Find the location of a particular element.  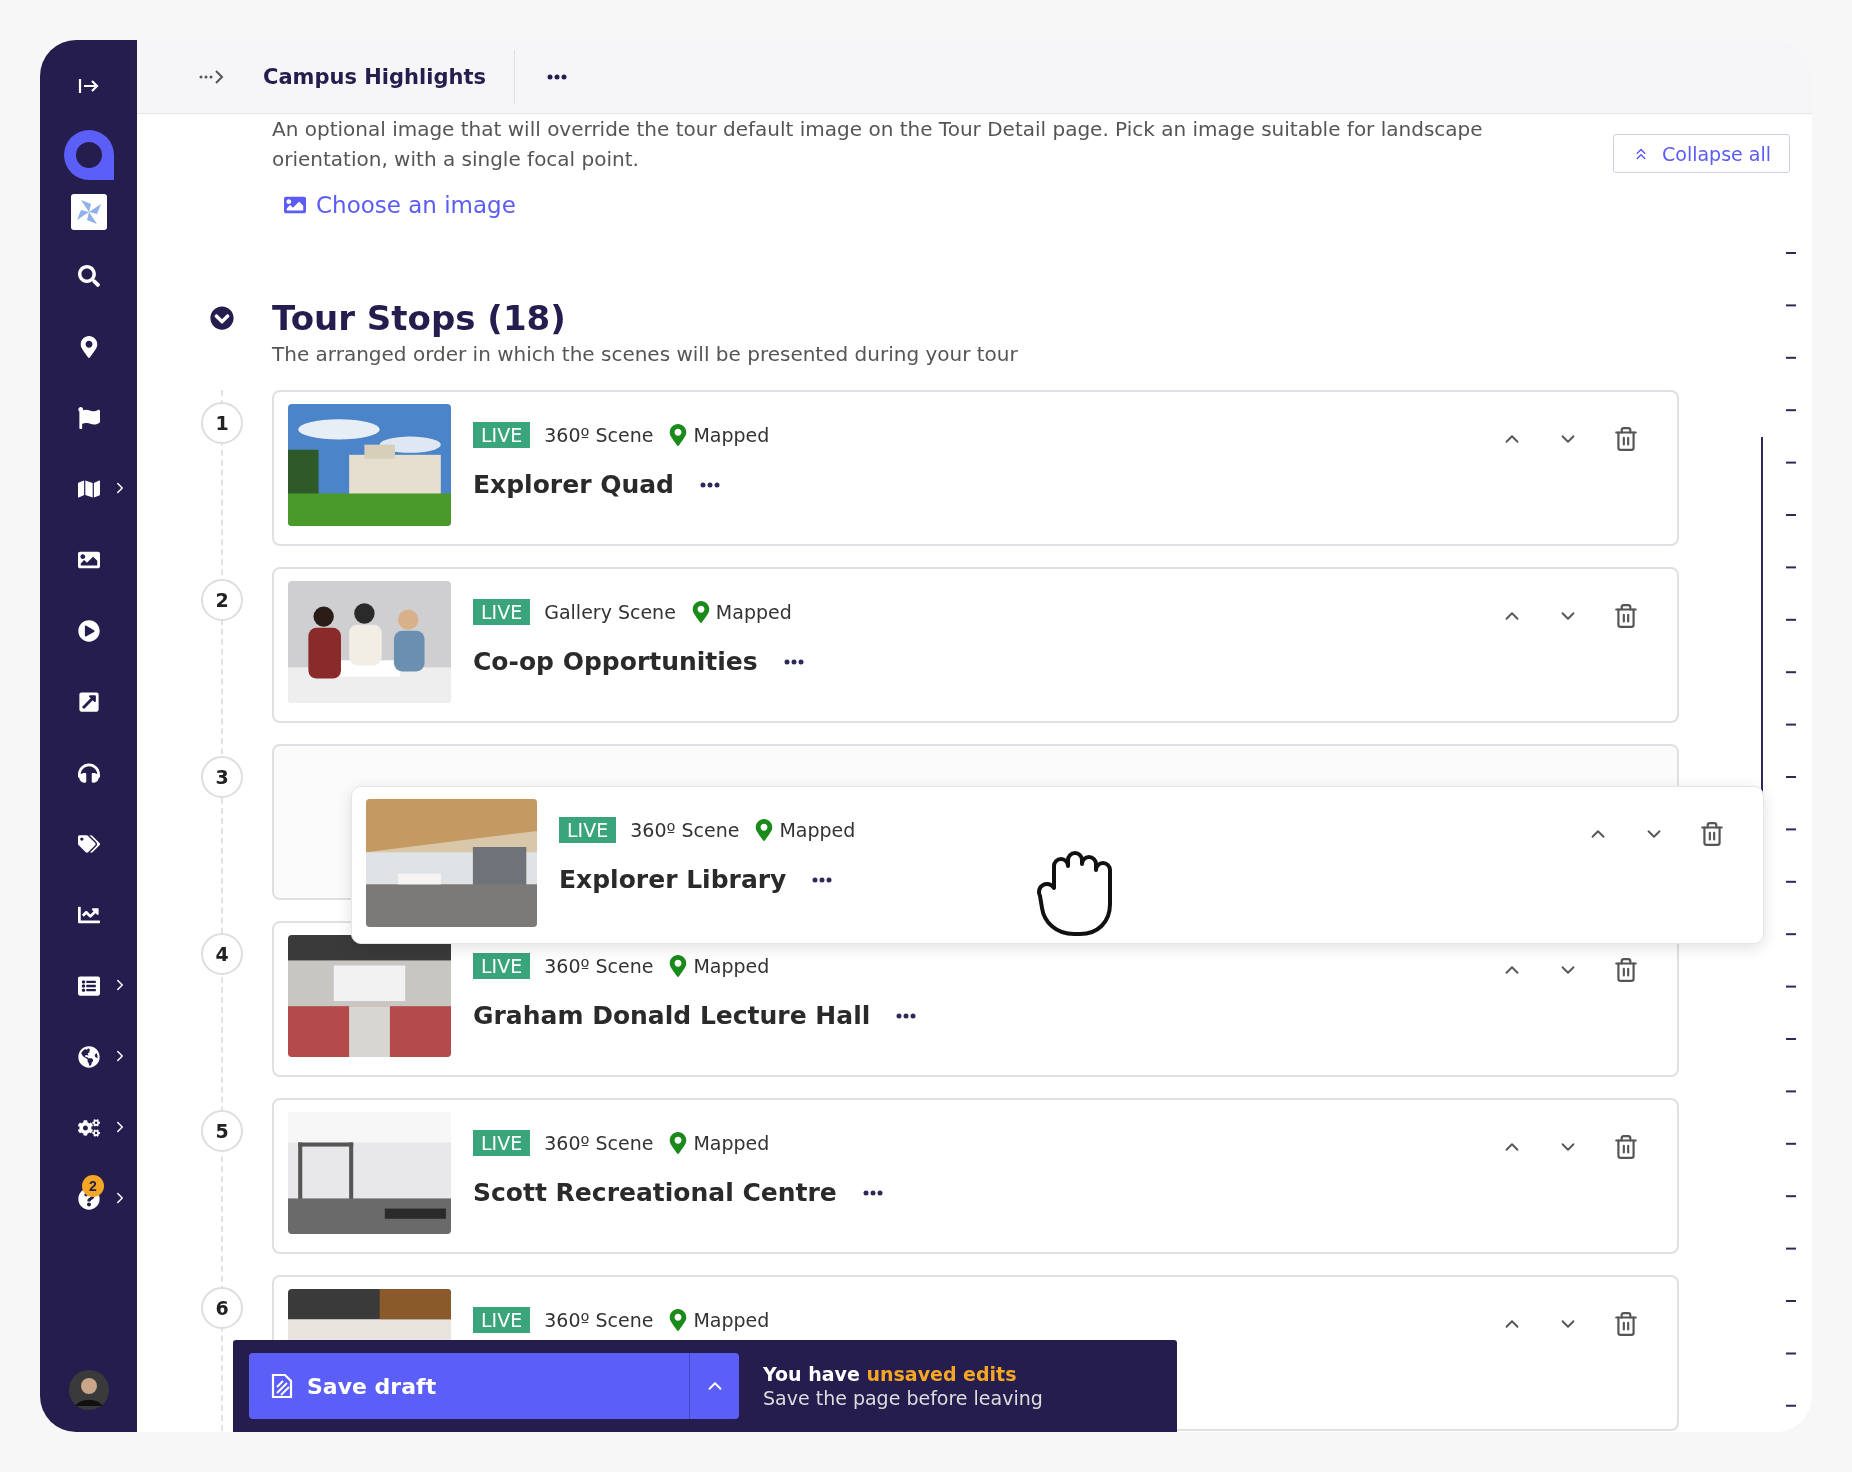

unsaved-message: You have unsaved edits is located at coordinates (890, 1374).